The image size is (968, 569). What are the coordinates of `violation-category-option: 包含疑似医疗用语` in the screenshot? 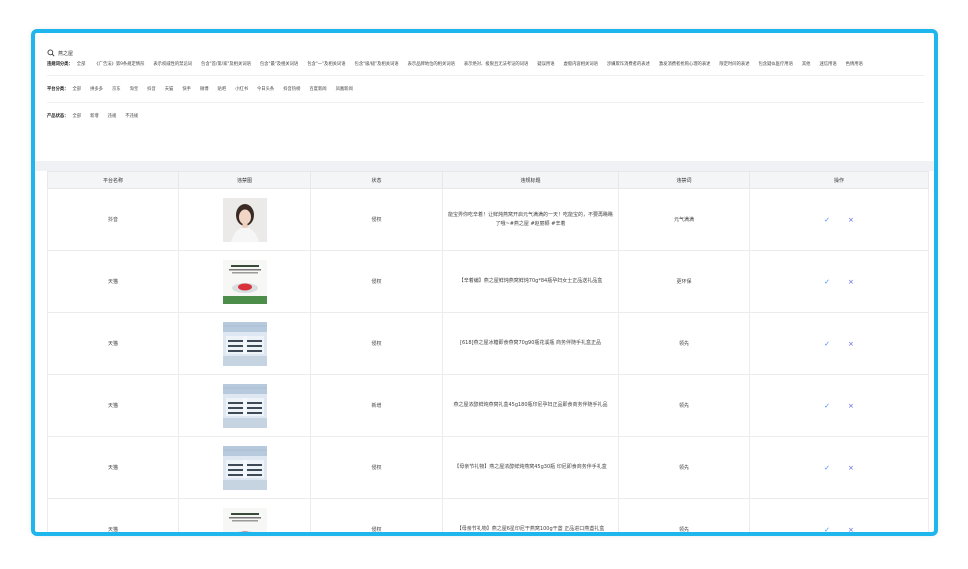 It's located at (776, 64).